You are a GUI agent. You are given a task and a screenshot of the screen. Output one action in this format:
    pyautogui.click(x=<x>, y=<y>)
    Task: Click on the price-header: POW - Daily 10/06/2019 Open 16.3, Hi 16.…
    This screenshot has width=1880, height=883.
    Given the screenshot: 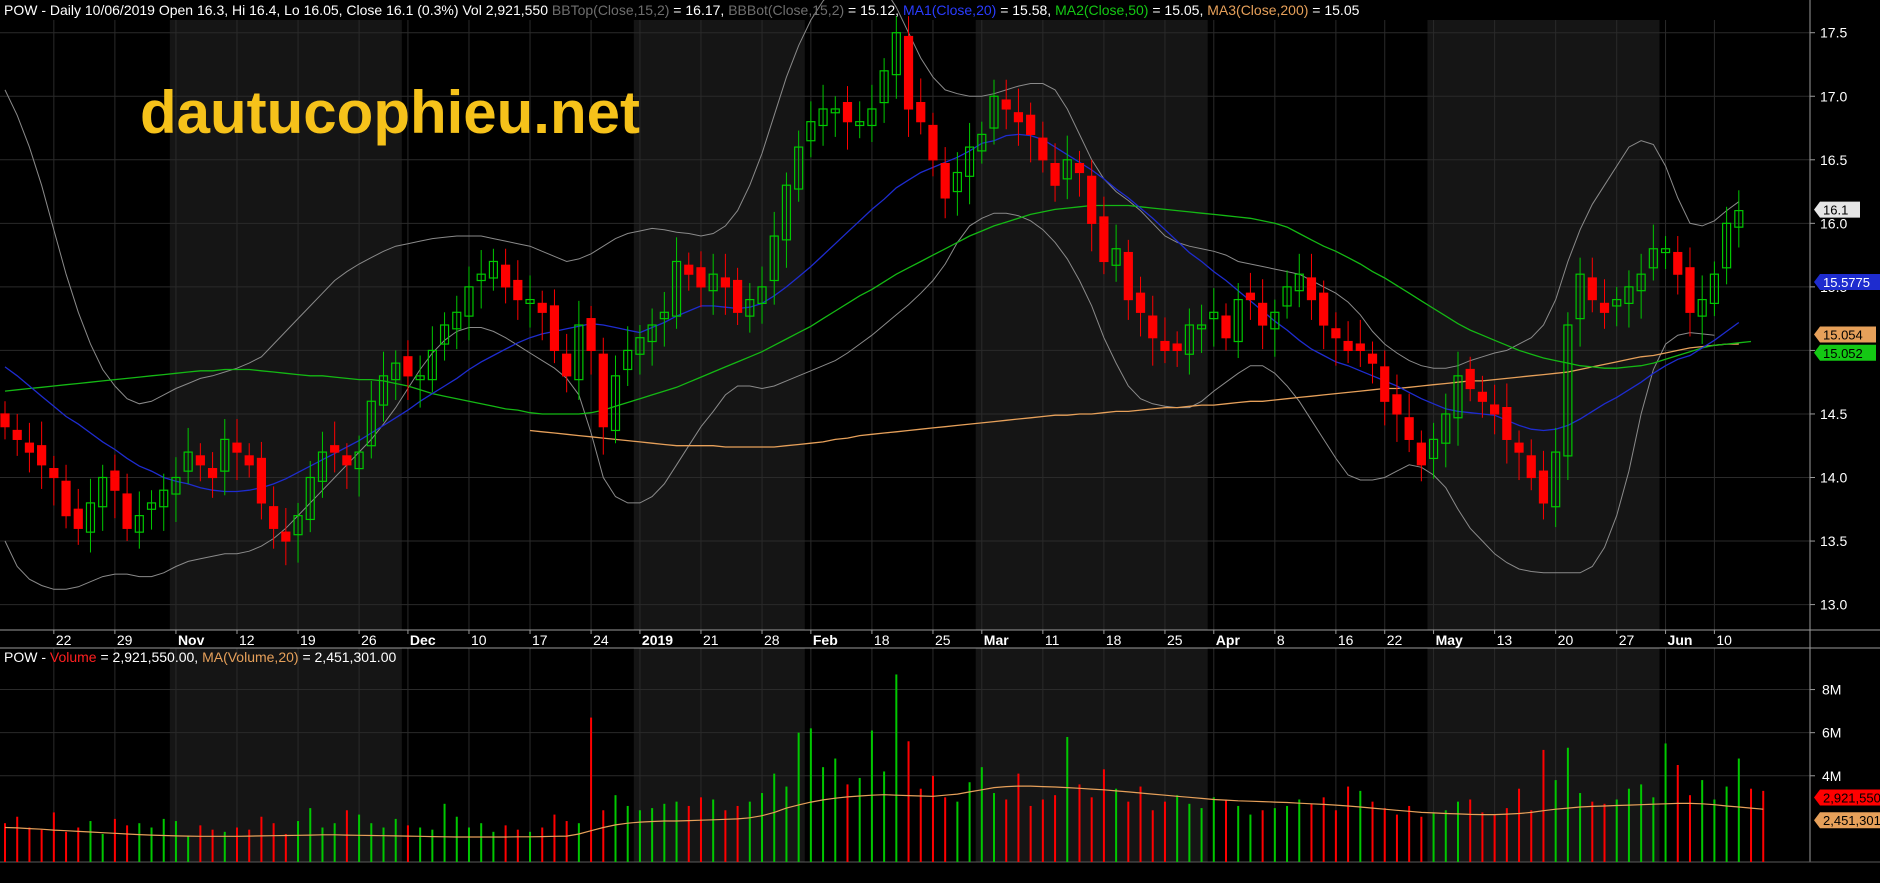 What is the action you would take?
    pyautogui.click(x=681, y=10)
    